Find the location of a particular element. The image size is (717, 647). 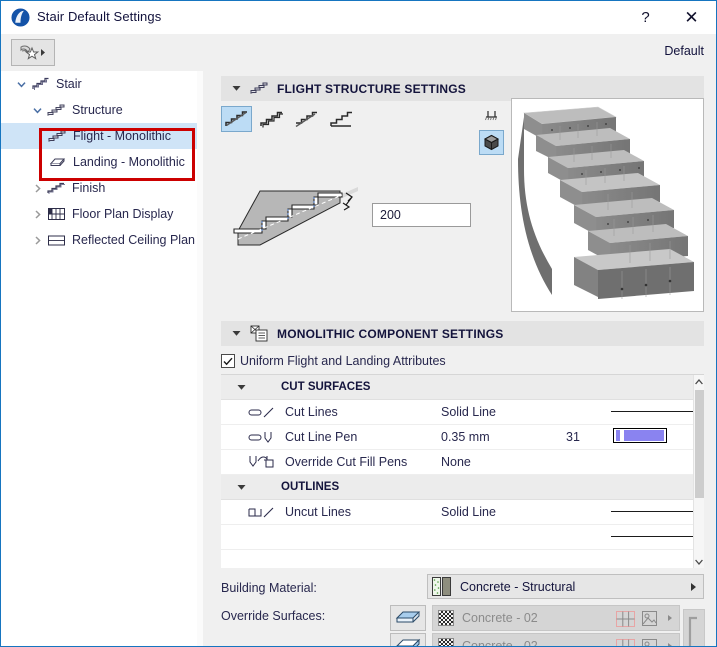

override-surface-value: Concrete - 02 is located at coordinates (500, 643).